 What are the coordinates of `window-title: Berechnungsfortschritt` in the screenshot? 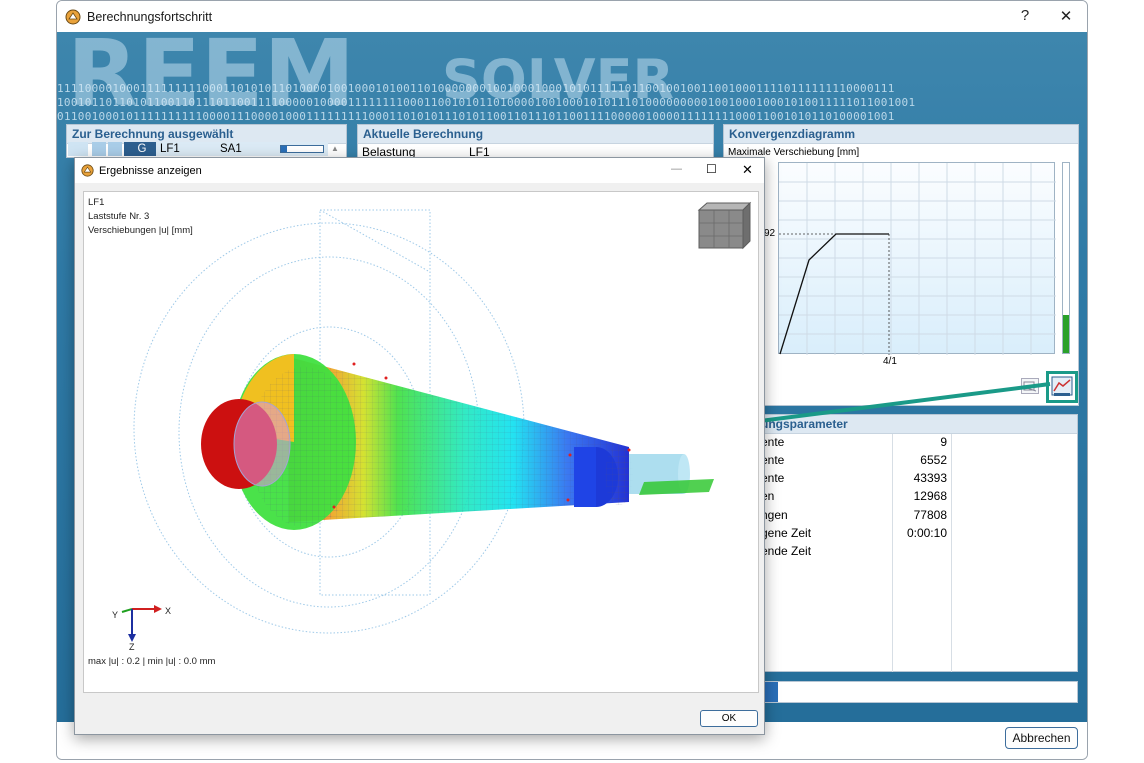 It's located at (150, 16).